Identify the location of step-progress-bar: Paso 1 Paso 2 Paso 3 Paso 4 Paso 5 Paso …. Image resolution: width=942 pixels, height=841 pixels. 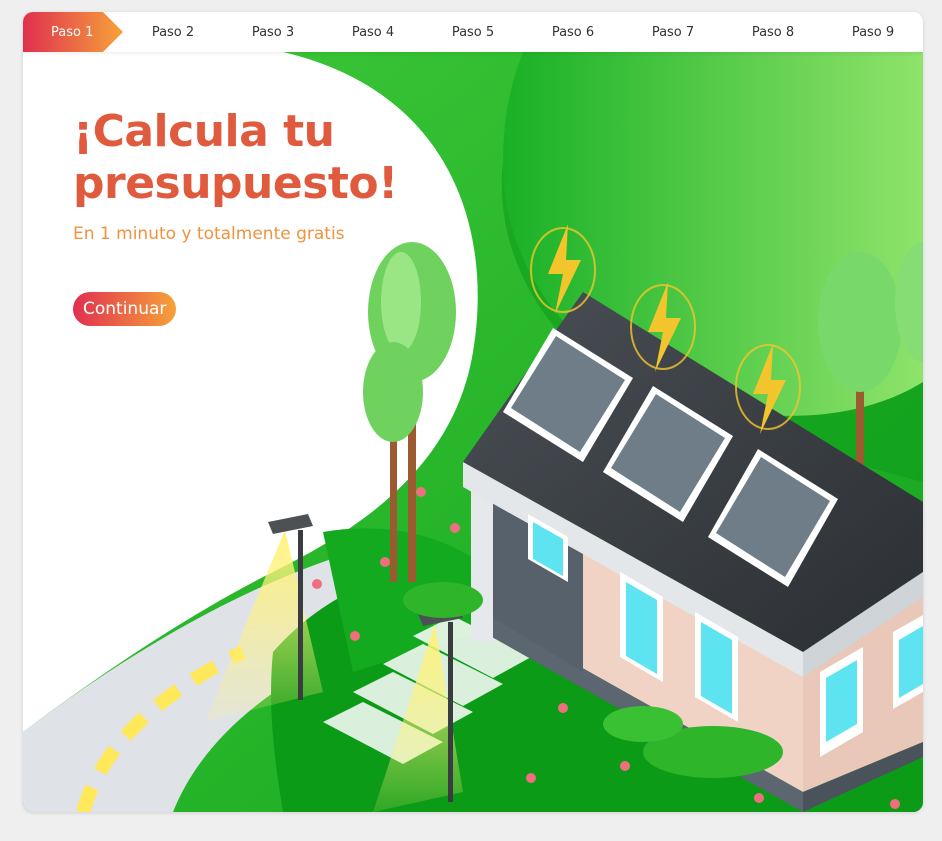
(473, 32).